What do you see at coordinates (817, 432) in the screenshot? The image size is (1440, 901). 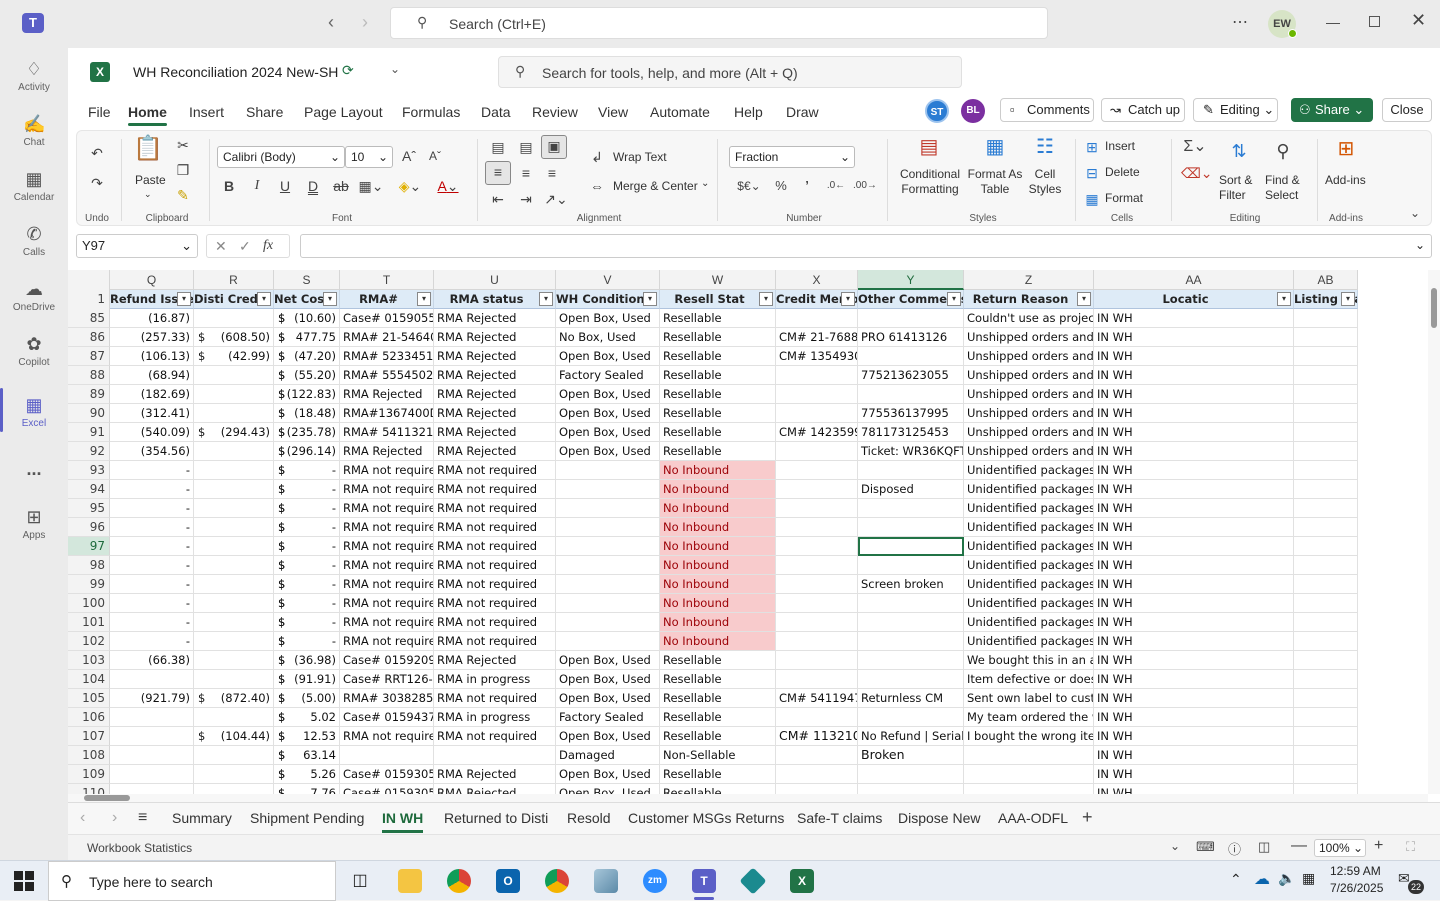 I see `cell-x91: CM# 142359980` at bounding box center [817, 432].